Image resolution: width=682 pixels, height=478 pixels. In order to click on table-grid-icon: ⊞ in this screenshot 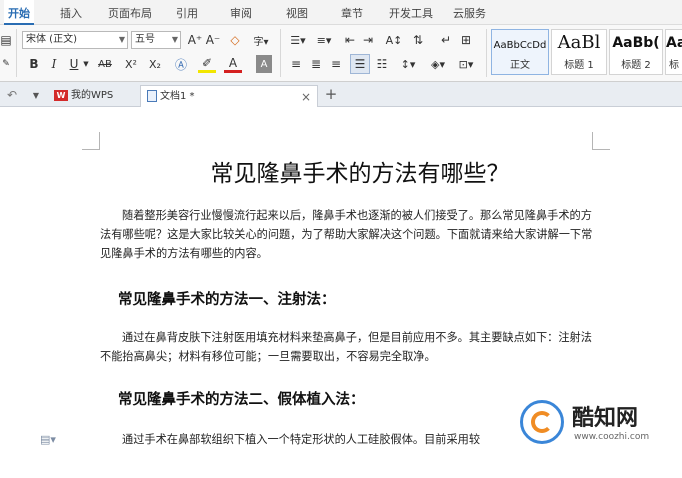, I will do `click(466, 40)`.